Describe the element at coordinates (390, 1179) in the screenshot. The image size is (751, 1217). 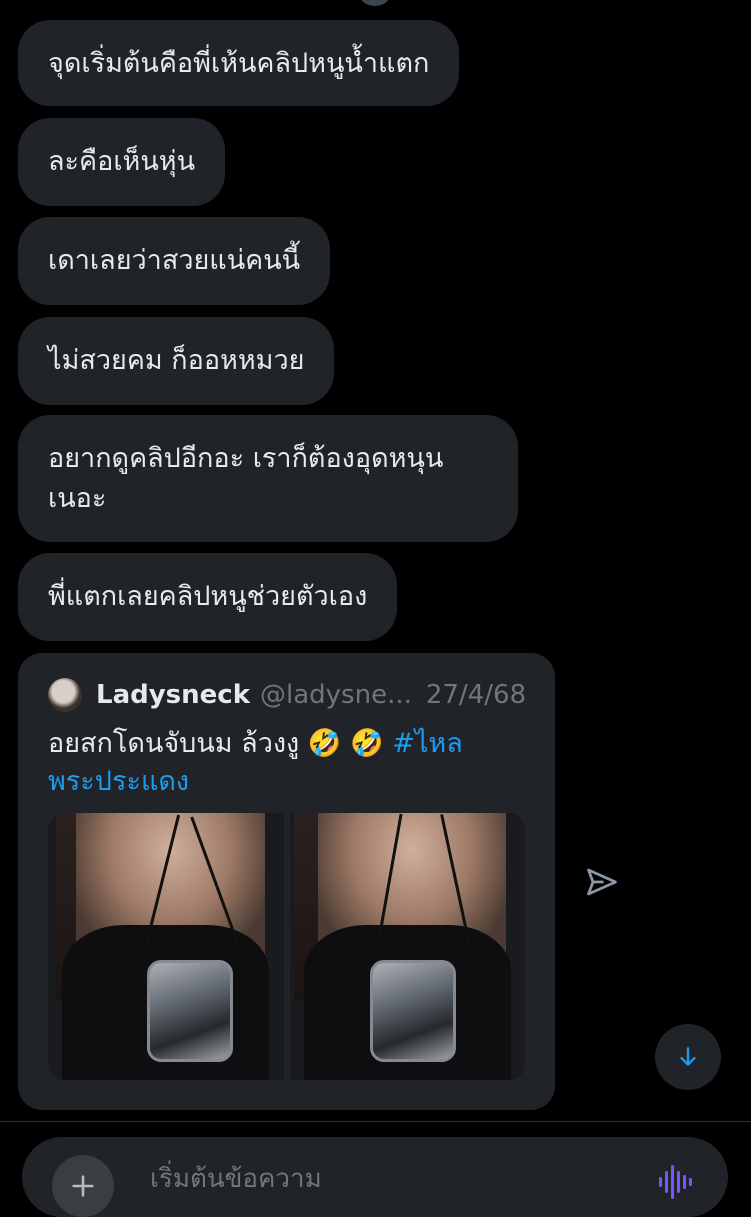
I see `message-input` at that location.